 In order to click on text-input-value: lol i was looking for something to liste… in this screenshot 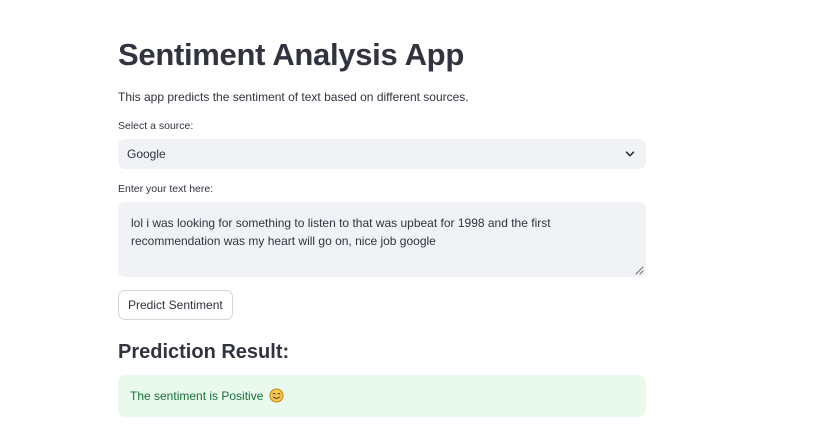, I will do `click(341, 232)`.